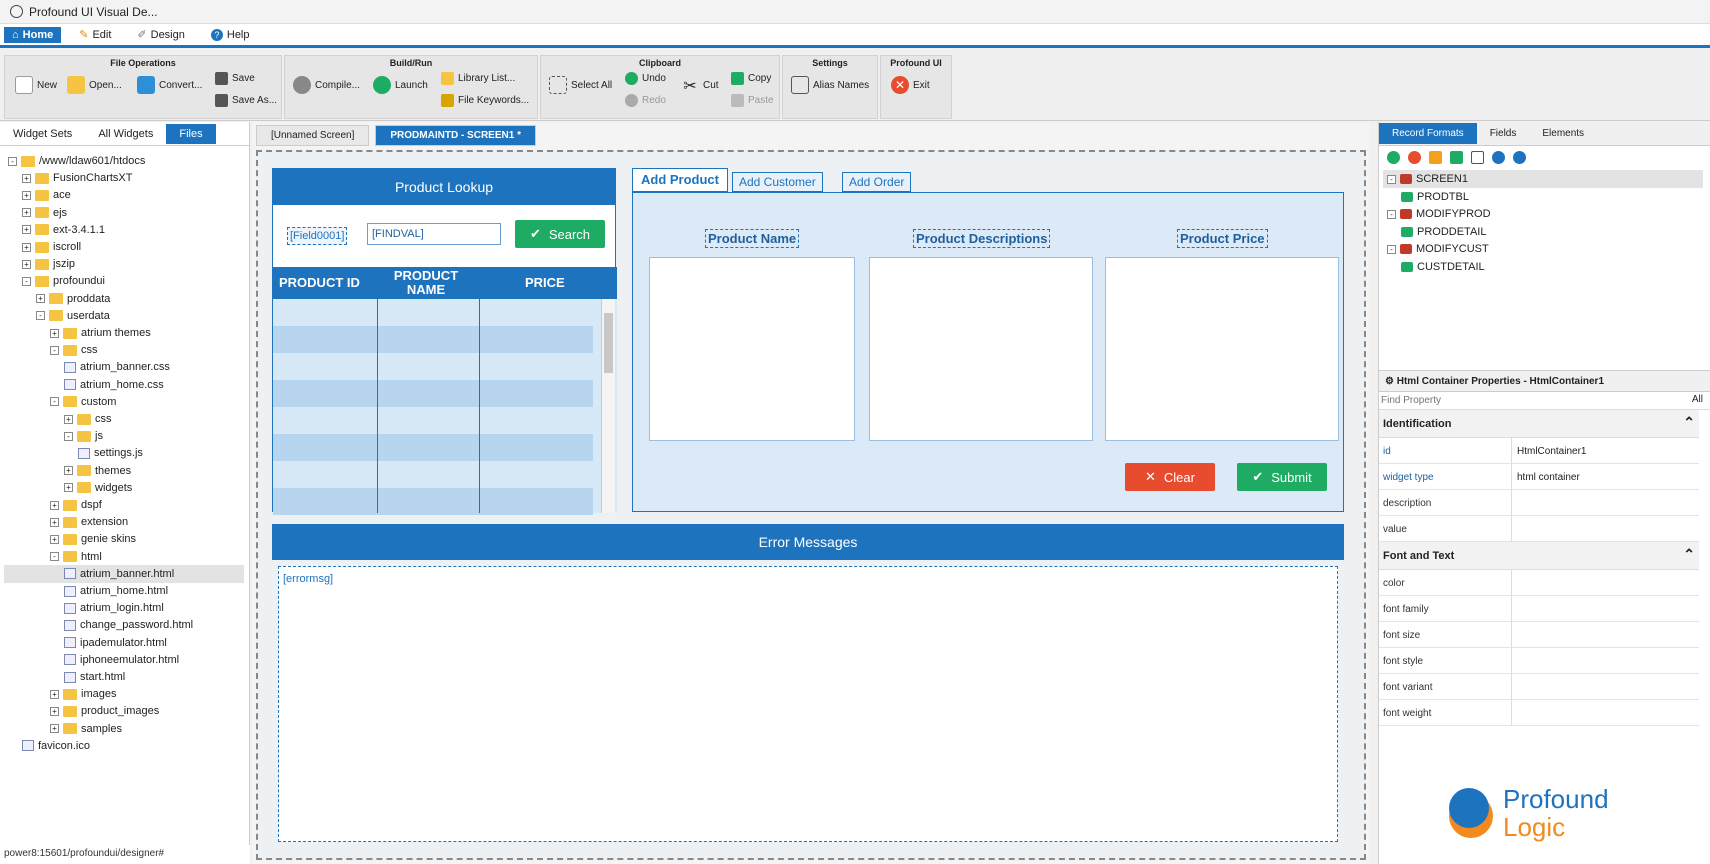 This screenshot has height=864, width=1710. Describe the element at coordinates (1443, 267) in the screenshot. I see `record-field-item: CUSTDETAIL` at that location.